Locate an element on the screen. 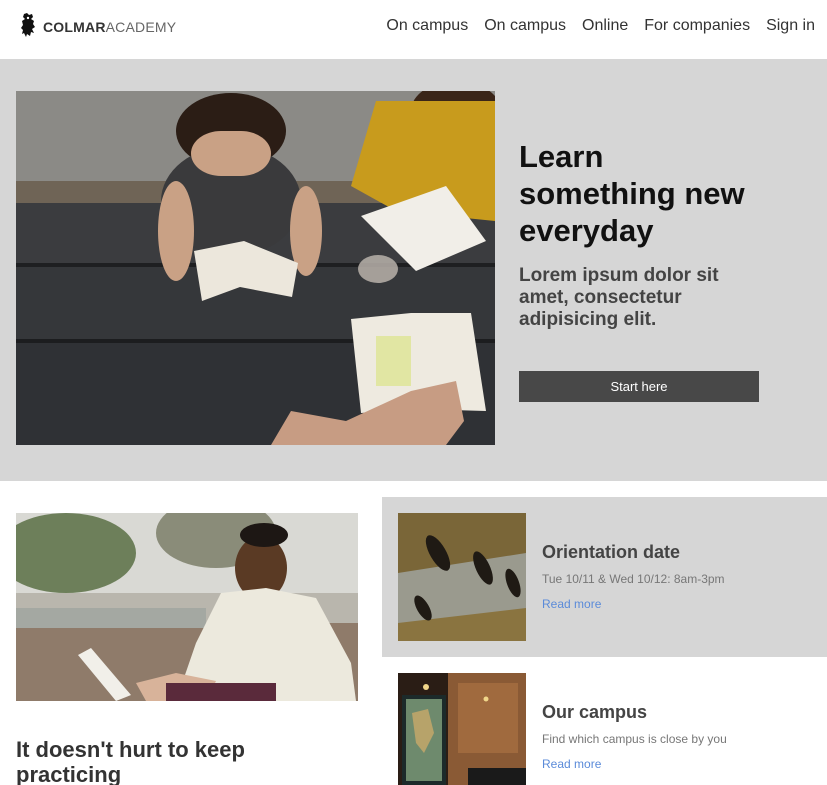 This screenshot has width=827, height=785. event-title: Orientation date is located at coordinates (611, 552).